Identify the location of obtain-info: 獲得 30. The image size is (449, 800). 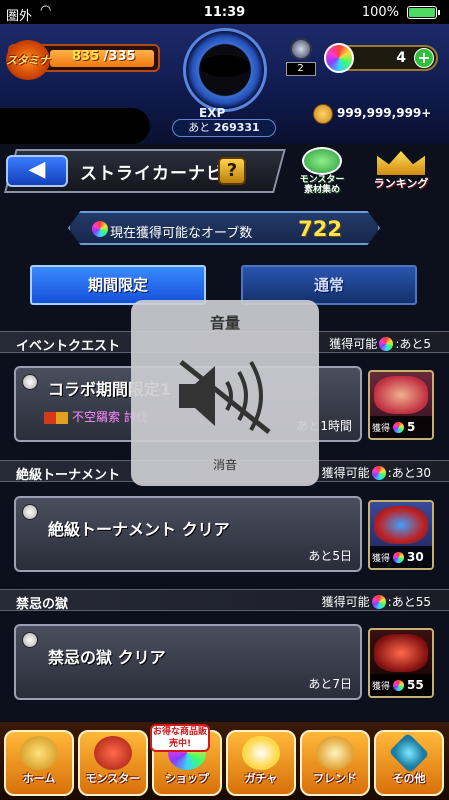
(401, 557).